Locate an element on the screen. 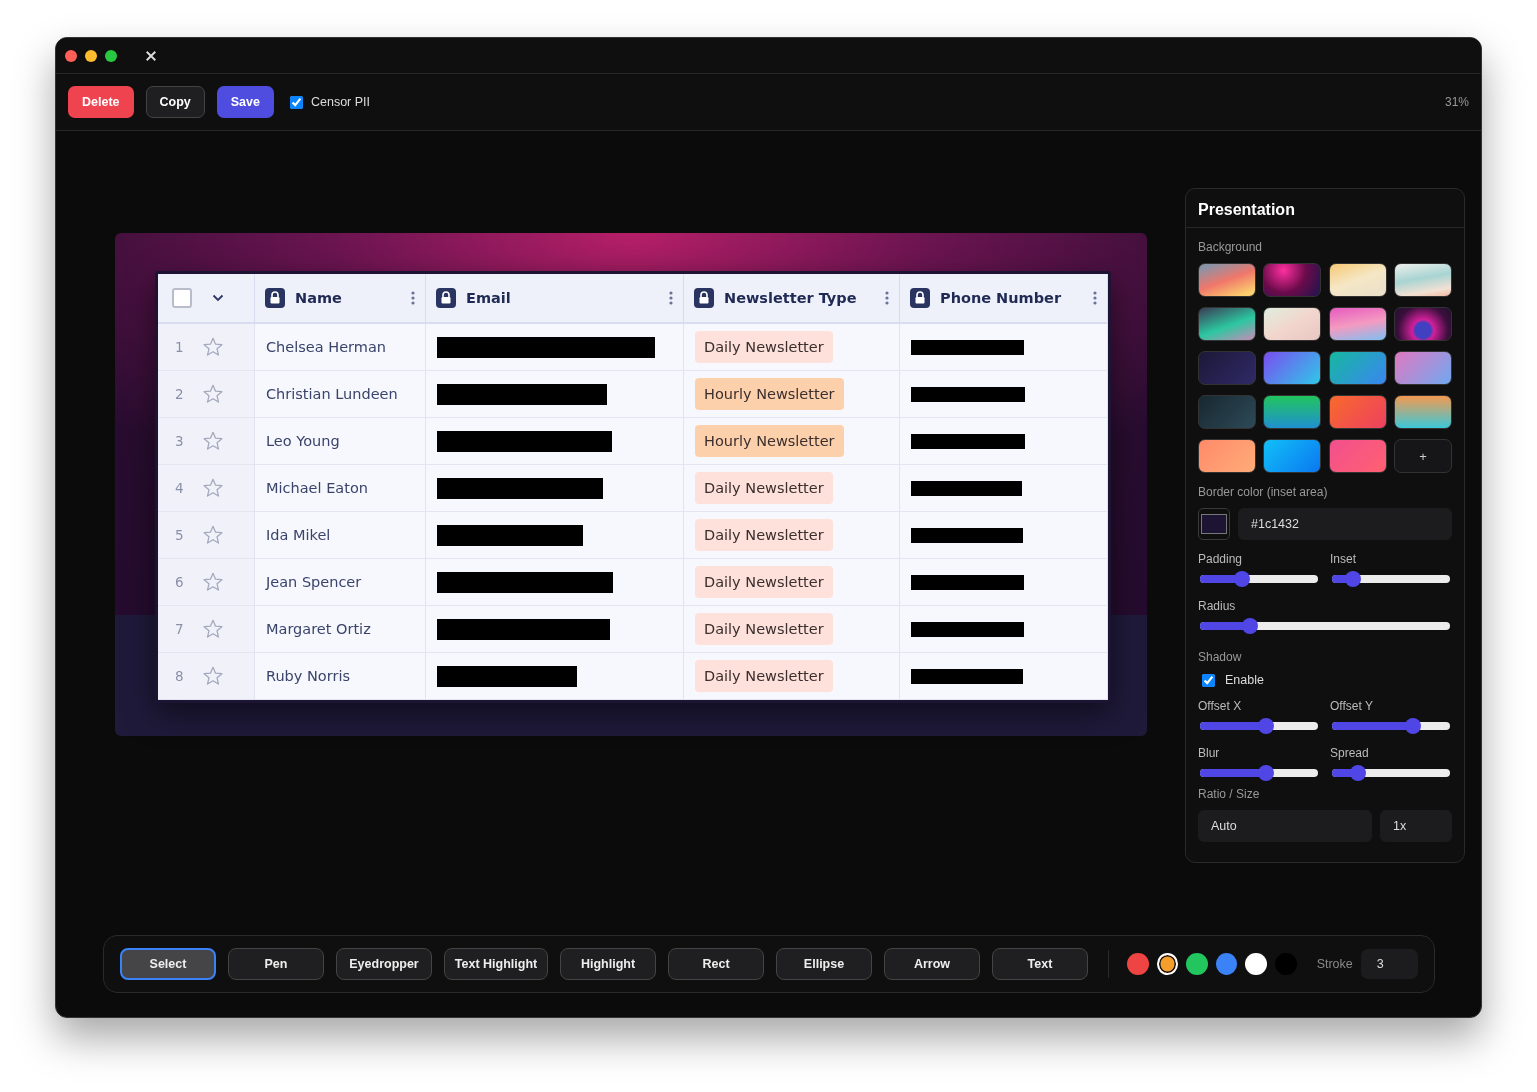 The image size is (1537, 1092). copy-button: Copy is located at coordinates (175, 102).